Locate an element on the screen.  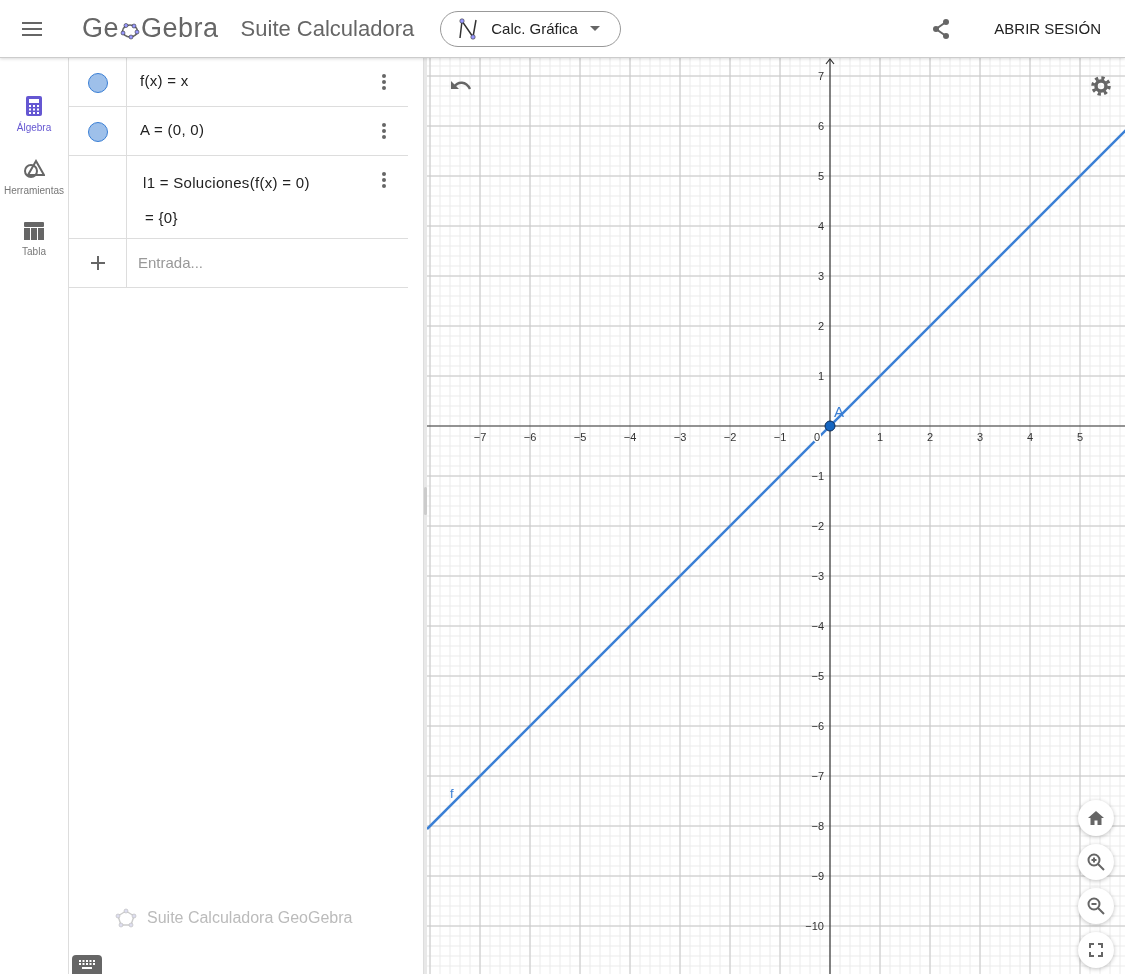
y-tick-label: −8 is located at coordinates (817, 826).